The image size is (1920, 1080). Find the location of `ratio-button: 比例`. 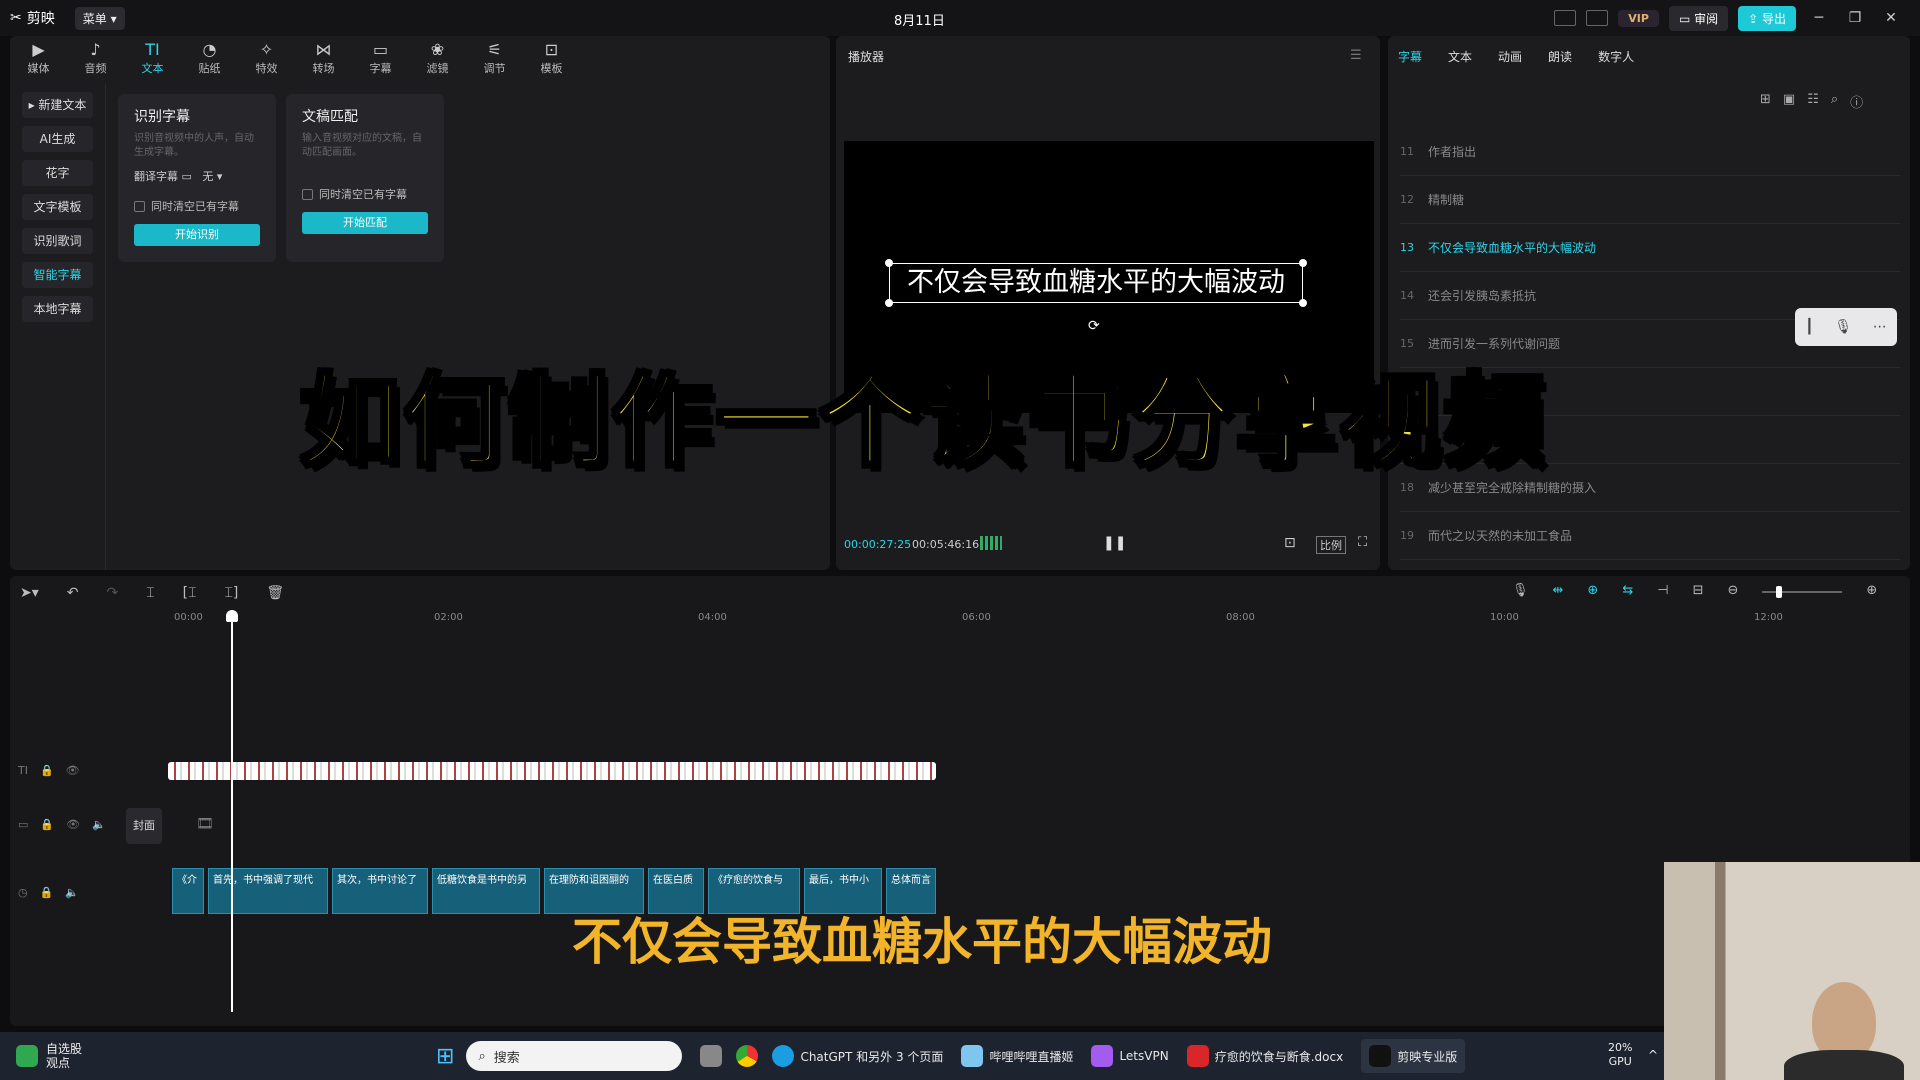

ratio-button: 比例 is located at coordinates (1331, 545).